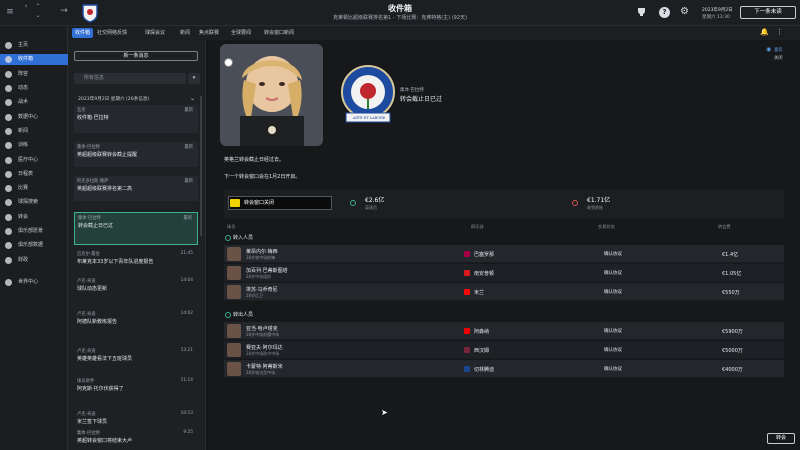  Describe the element at coordinates (479, 292) in the screenshot. I see `club-name: 米兰` at that location.